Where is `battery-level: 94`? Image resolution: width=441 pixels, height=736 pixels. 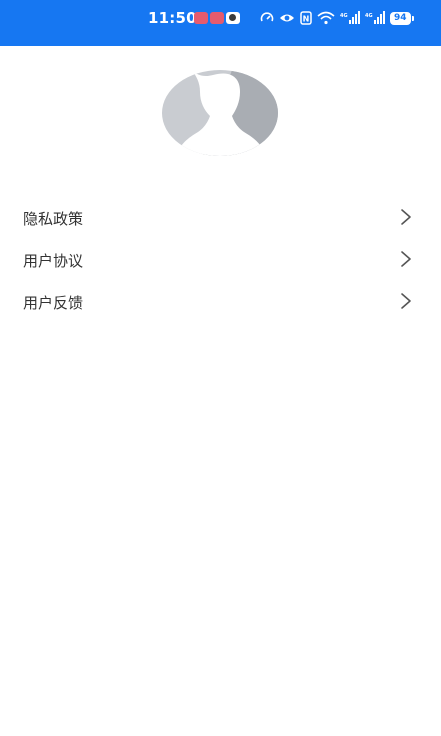
battery-level: 94 is located at coordinates (400, 18).